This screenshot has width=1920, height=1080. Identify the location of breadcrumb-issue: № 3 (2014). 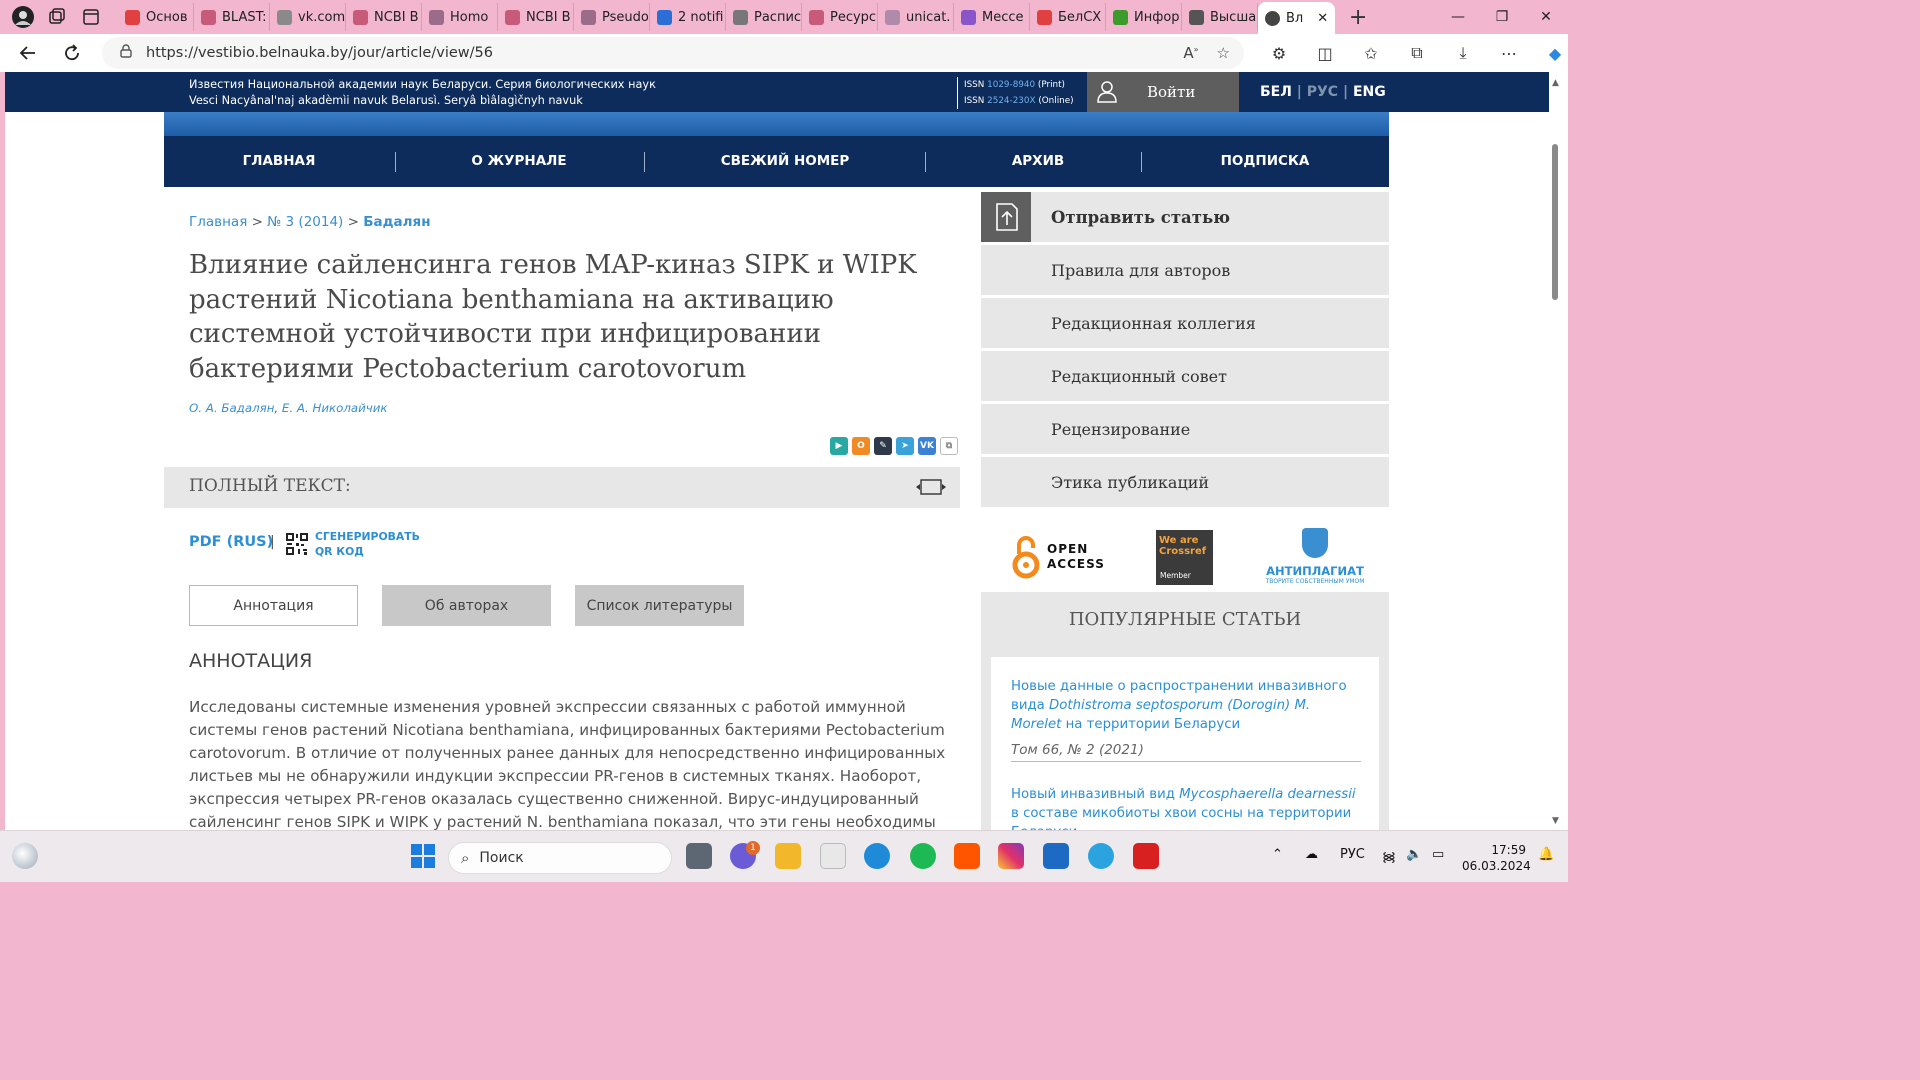
(305, 222).